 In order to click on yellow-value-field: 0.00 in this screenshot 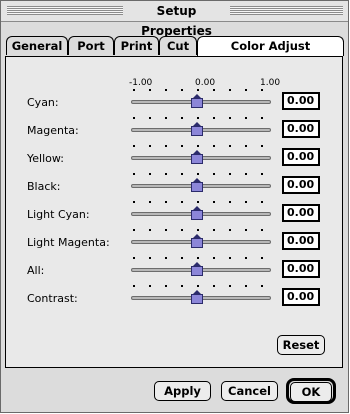, I will do `click(301, 157)`.